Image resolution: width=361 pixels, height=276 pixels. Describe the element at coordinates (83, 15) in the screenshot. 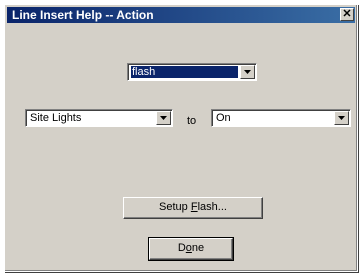

I see `window-title: Line Insert Help -- Action` at that location.